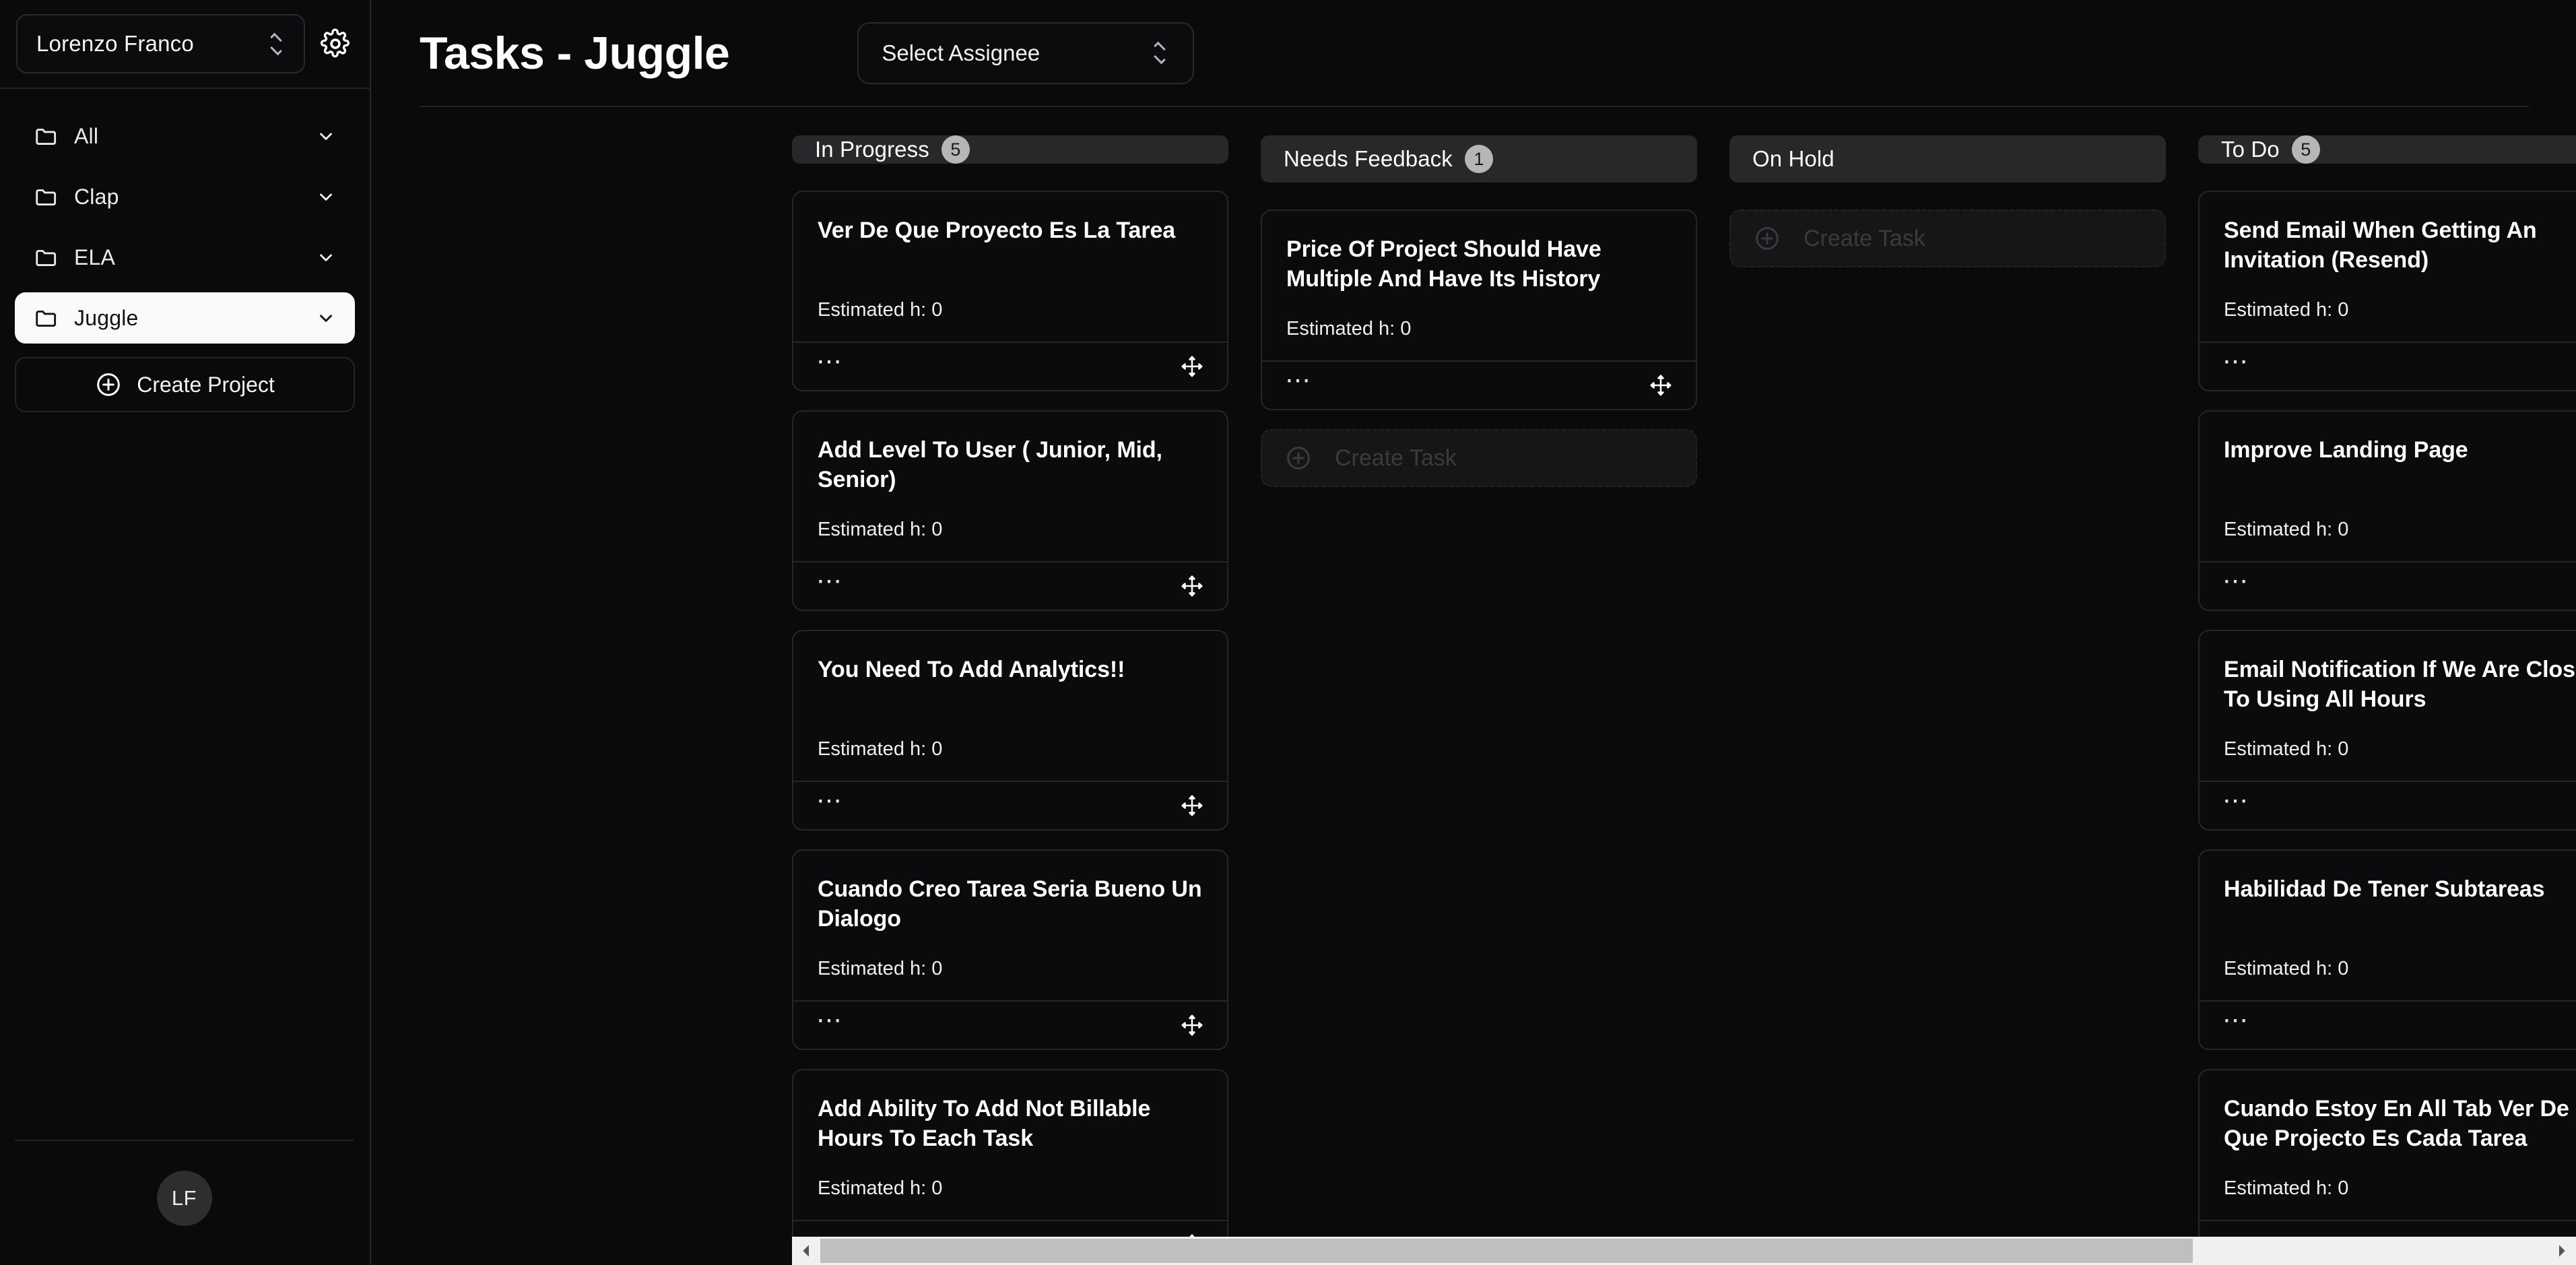 The width and height of the screenshot is (2576, 1265). Describe the element at coordinates (108, 384) in the screenshot. I see `plus-circle-icon` at that location.